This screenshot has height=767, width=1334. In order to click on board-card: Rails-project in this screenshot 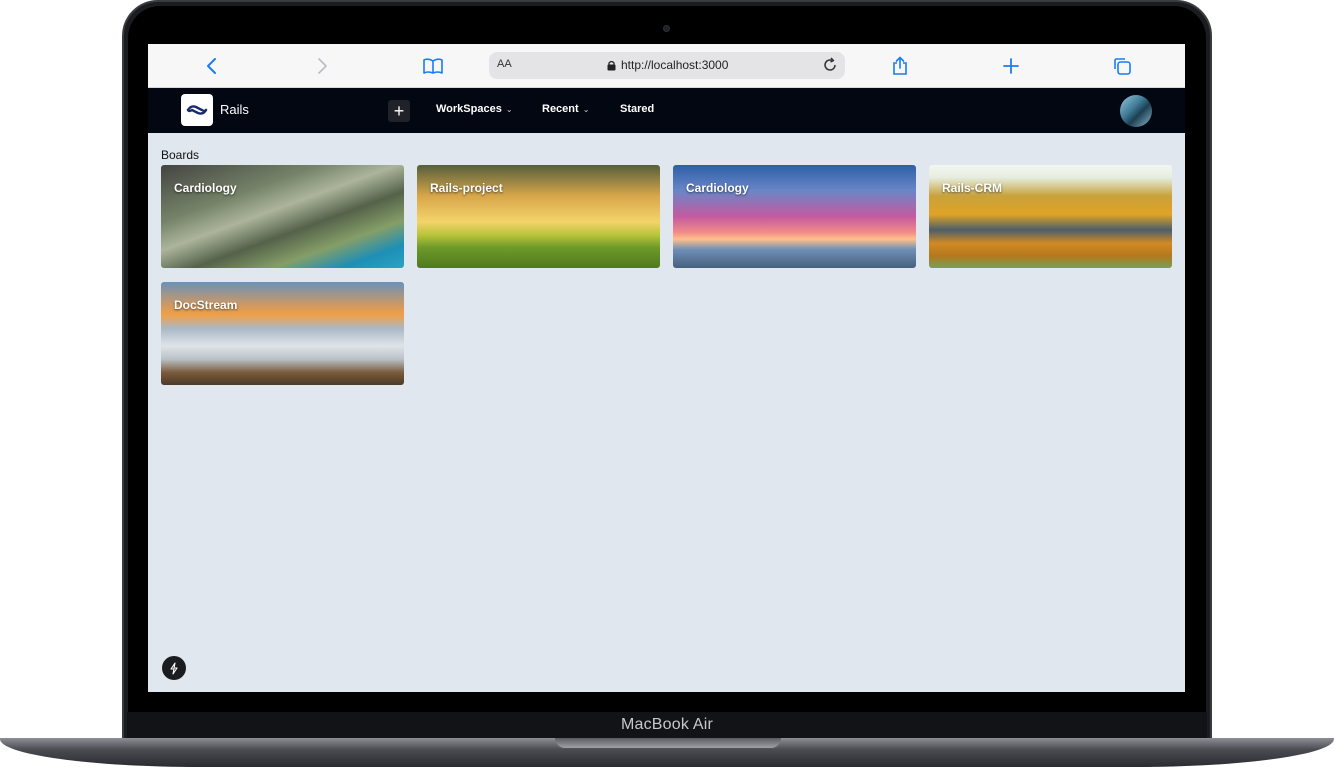, I will do `click(538, 216)`.